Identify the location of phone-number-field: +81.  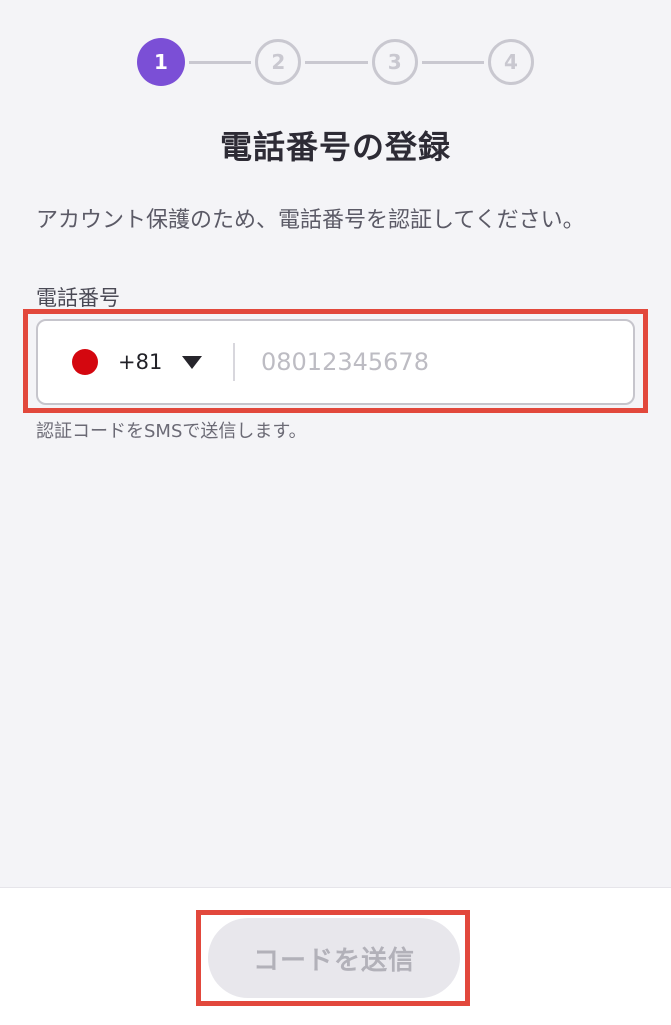
(335, 362).